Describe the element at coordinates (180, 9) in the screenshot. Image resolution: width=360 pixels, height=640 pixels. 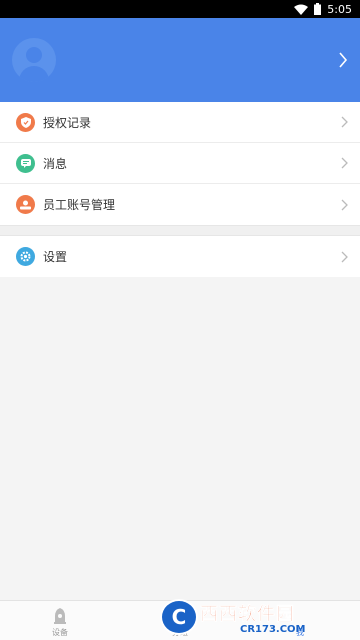
I see `status-bar: 5:05` at that location.